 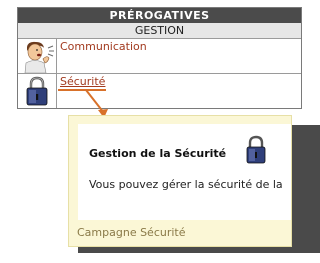 I want to click on securite-link: Sécurité, so click(x=82, y=81).